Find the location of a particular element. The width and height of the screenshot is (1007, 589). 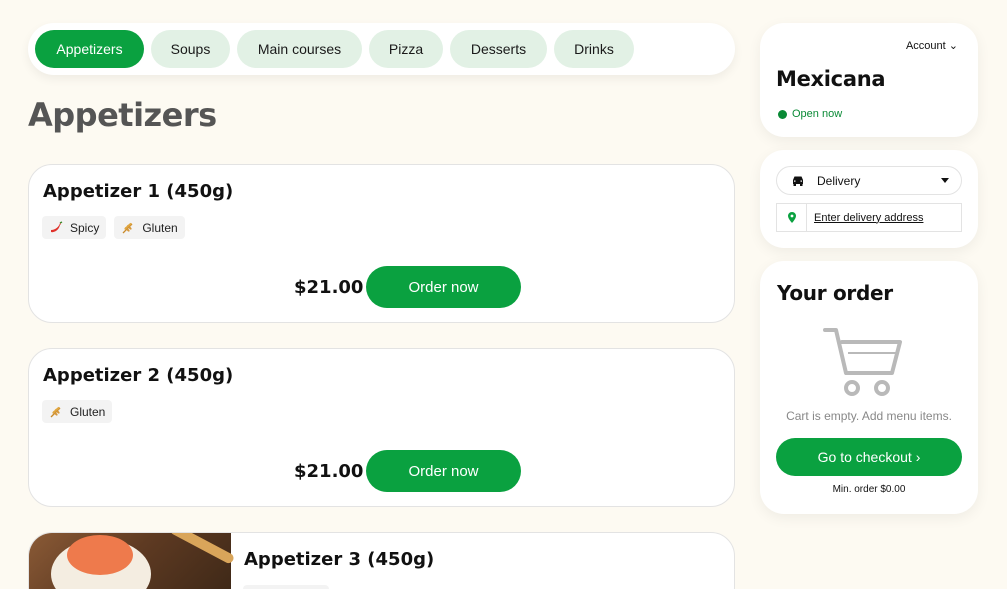

empty-cart-text: Cart is empty. Add menu items. is located at coordinates (869, 416).